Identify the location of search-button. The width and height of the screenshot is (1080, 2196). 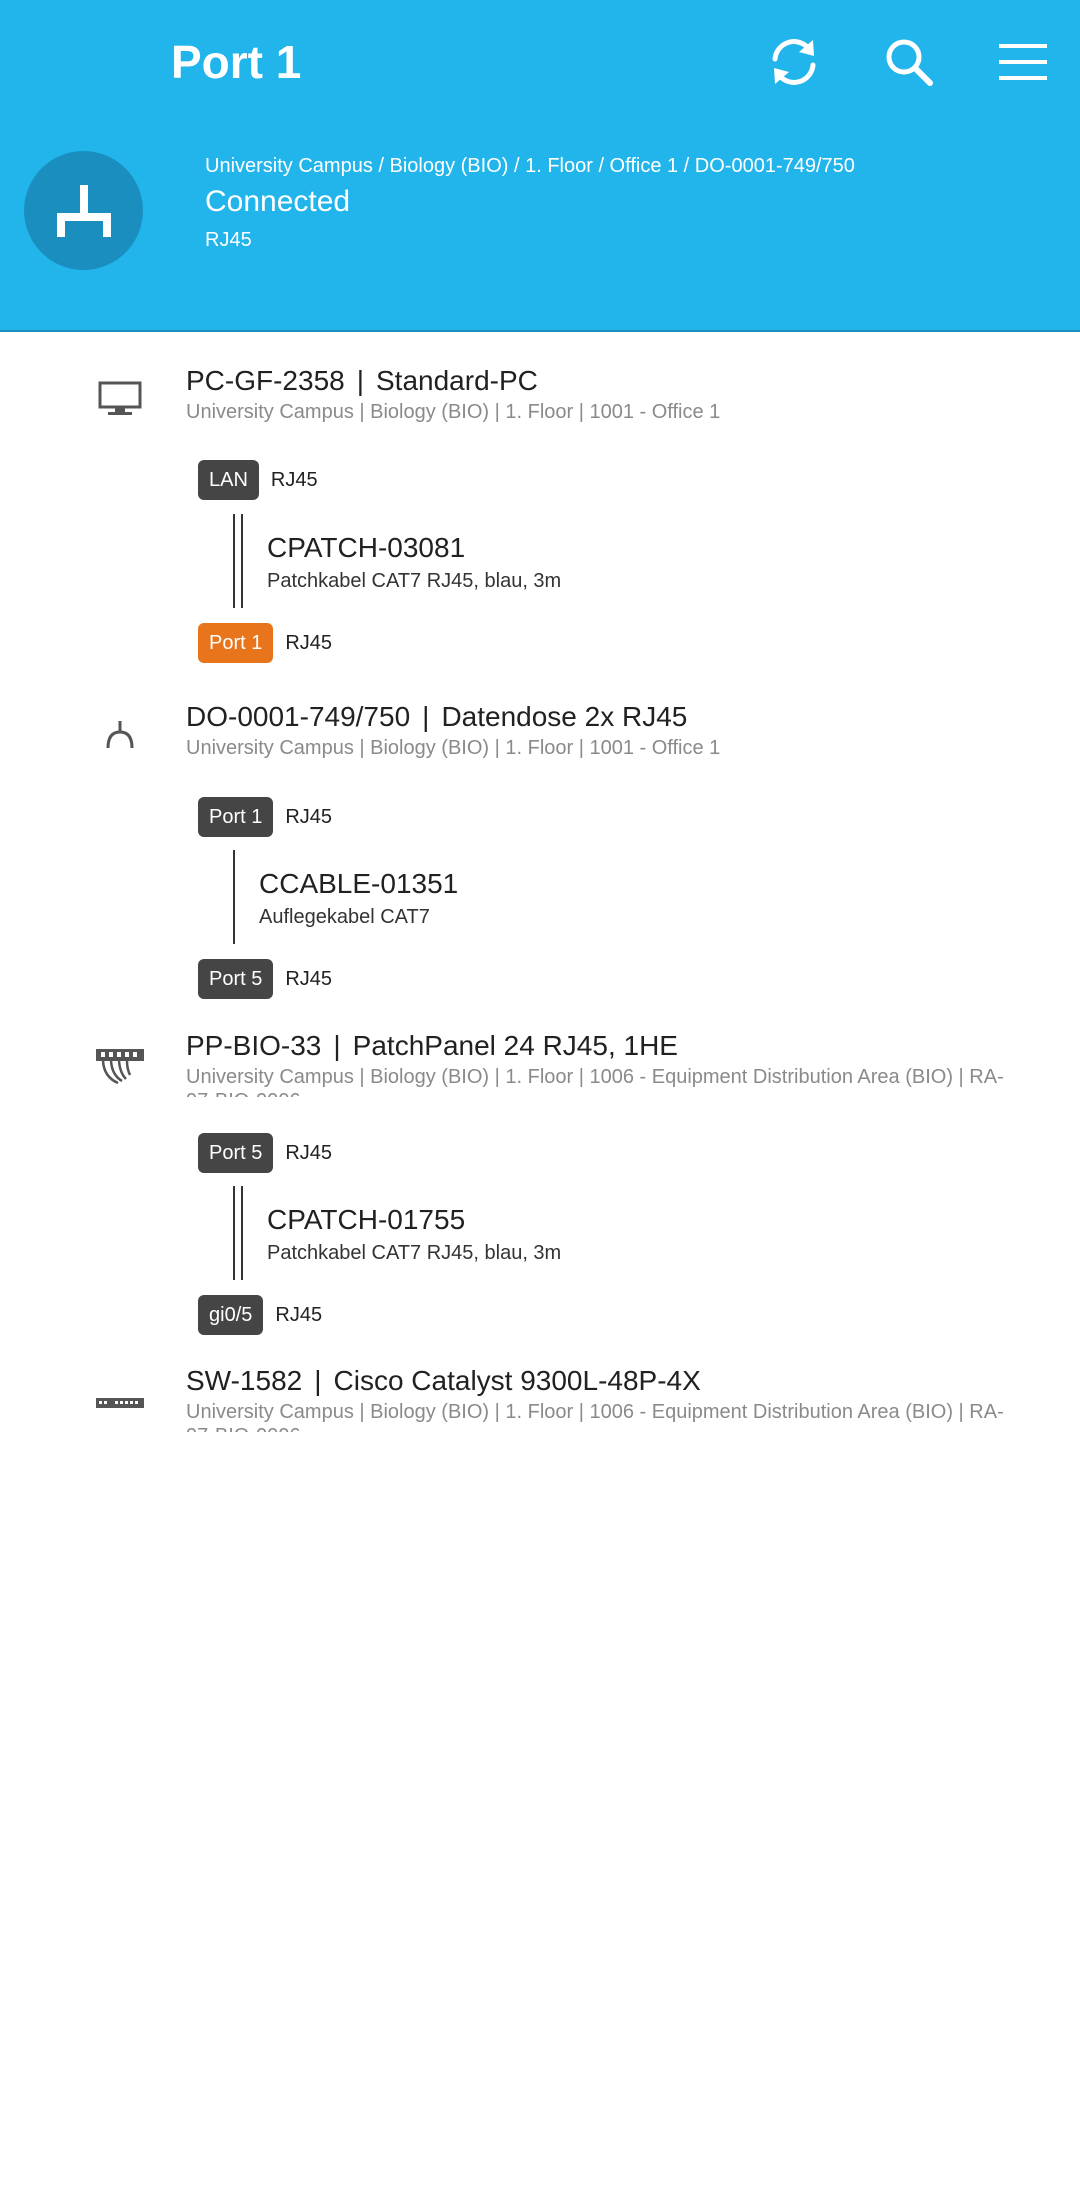
(909, 62).